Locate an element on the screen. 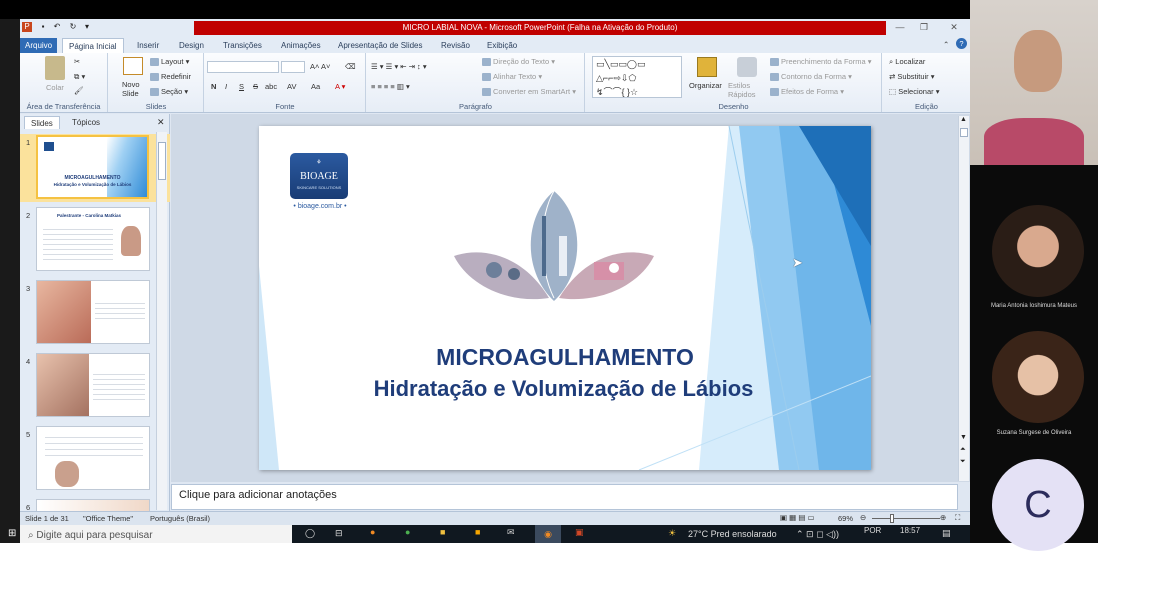 This screenshot has width=1151, height=604. slide-thumbnail-5: 5 is located at coordinates (95, 459).